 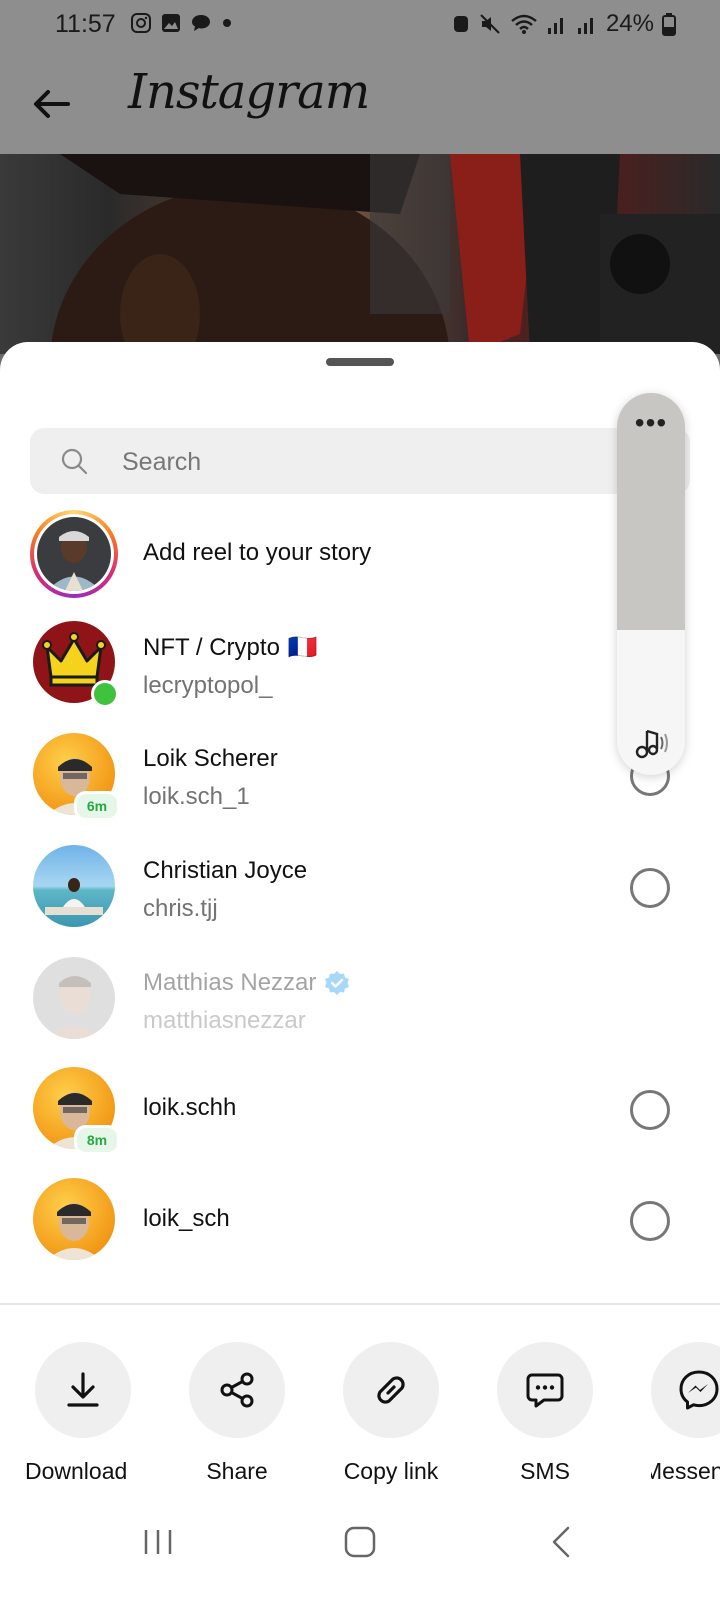 What do you see at coordinates (180, 908) in the screenshot?
I see `contact-username: chris.tjj` at bounding box center [180, 908].